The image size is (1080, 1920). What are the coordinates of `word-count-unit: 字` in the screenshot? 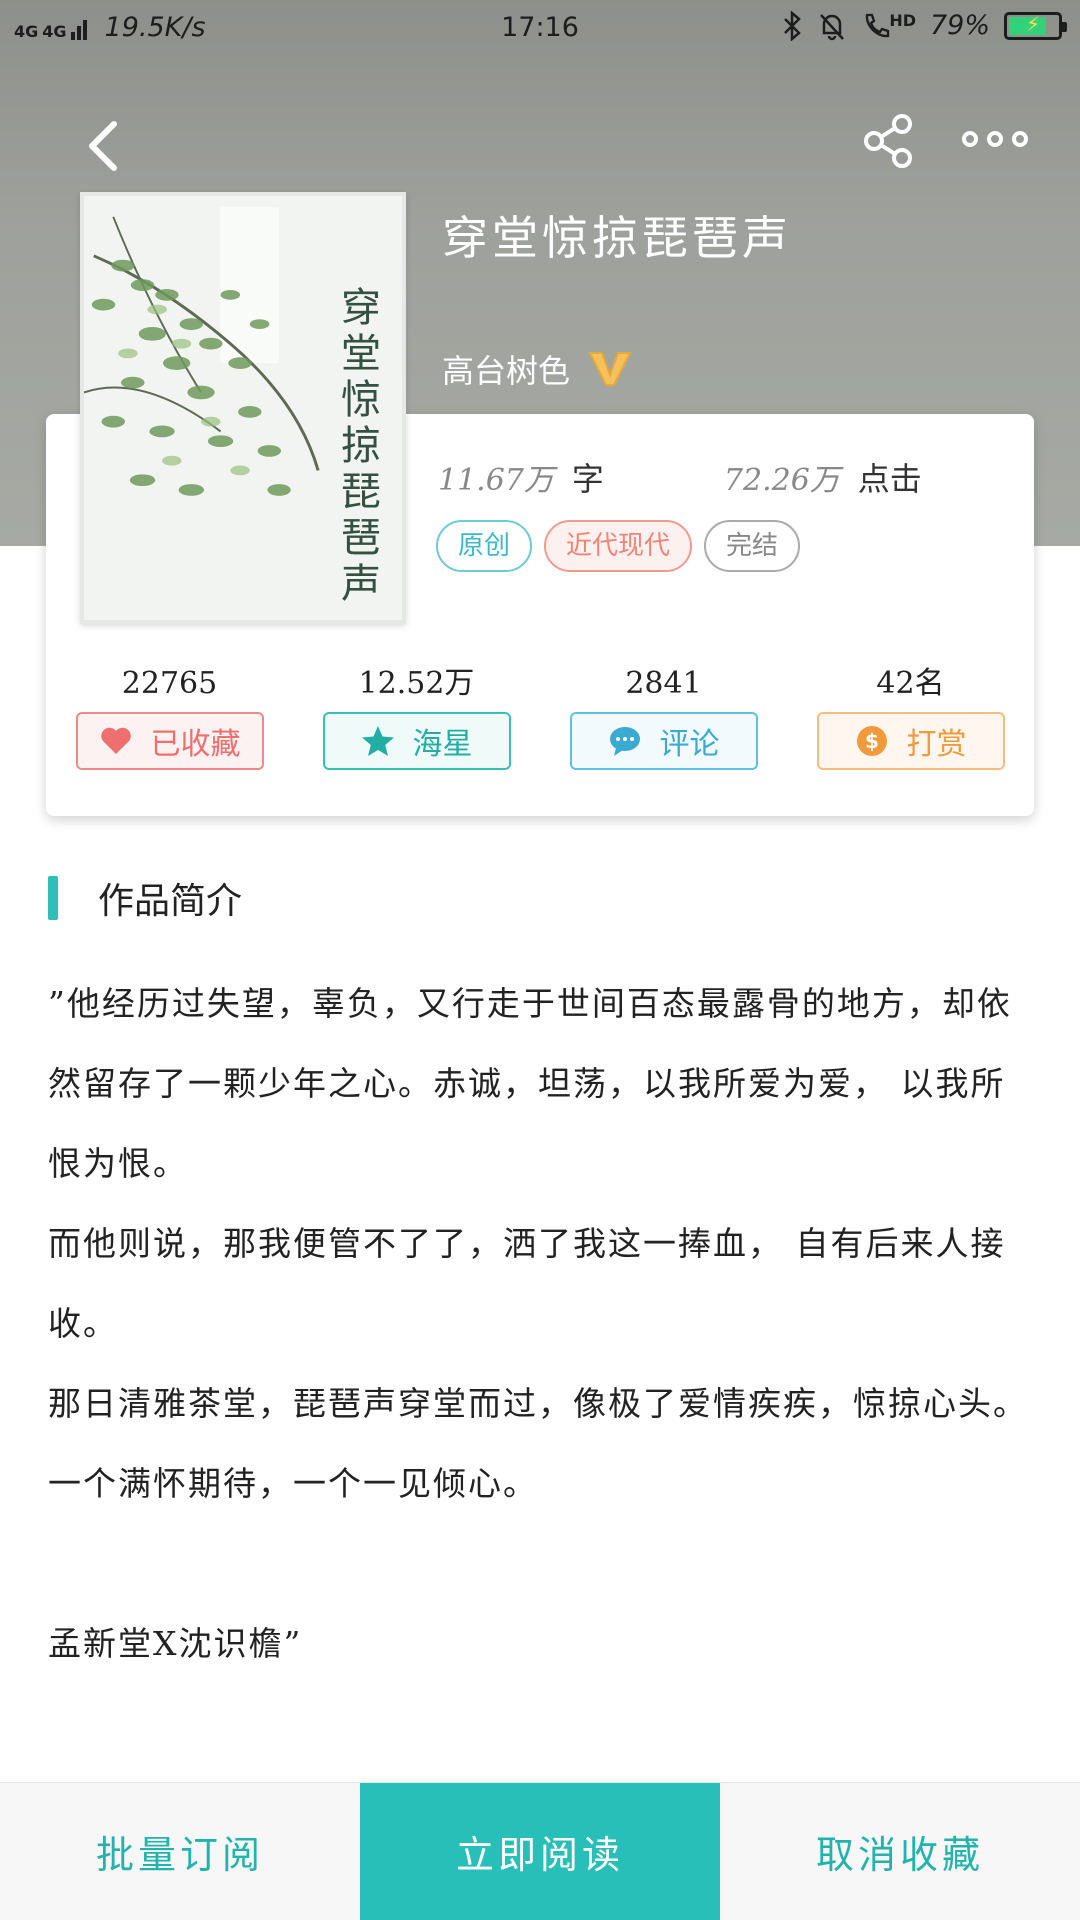 It's located at (587, 479).